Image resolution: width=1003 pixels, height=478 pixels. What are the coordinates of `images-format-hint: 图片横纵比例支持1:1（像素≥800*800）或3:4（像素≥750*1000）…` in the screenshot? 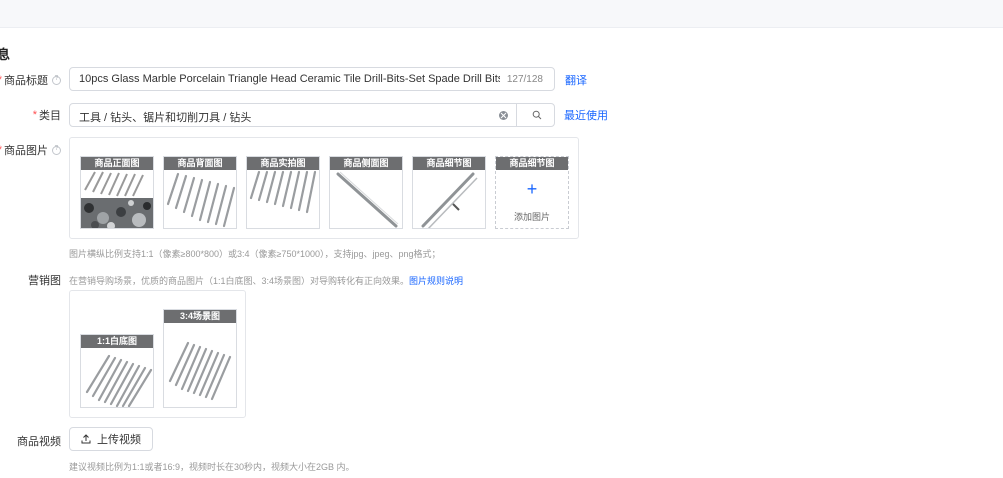 It's located at (255, 254).